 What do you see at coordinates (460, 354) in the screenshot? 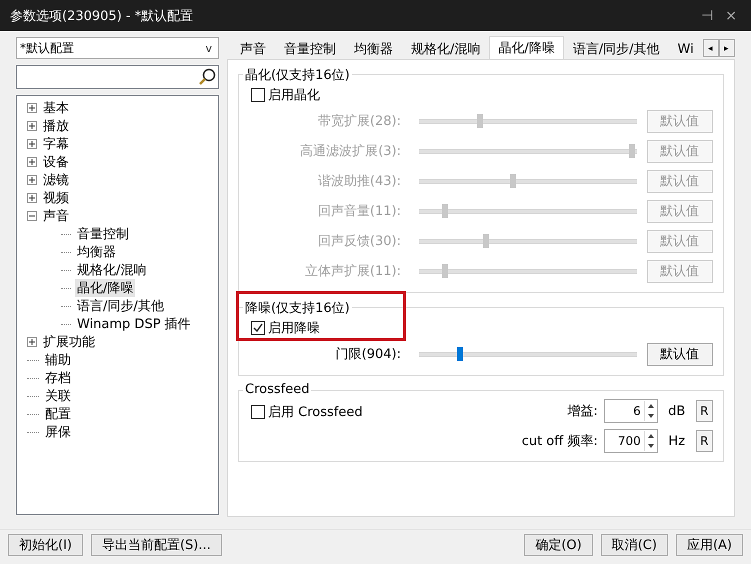
I see `slider-thumb` at bounding box center [460, 354].